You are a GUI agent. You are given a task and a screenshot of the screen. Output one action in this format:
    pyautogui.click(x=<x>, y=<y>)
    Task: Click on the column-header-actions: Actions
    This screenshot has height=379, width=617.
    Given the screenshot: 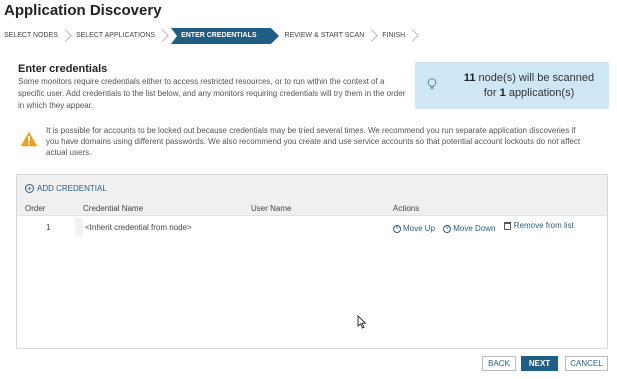 What is the action you would take?
    pyautogui.click(x=406, y=208)
    